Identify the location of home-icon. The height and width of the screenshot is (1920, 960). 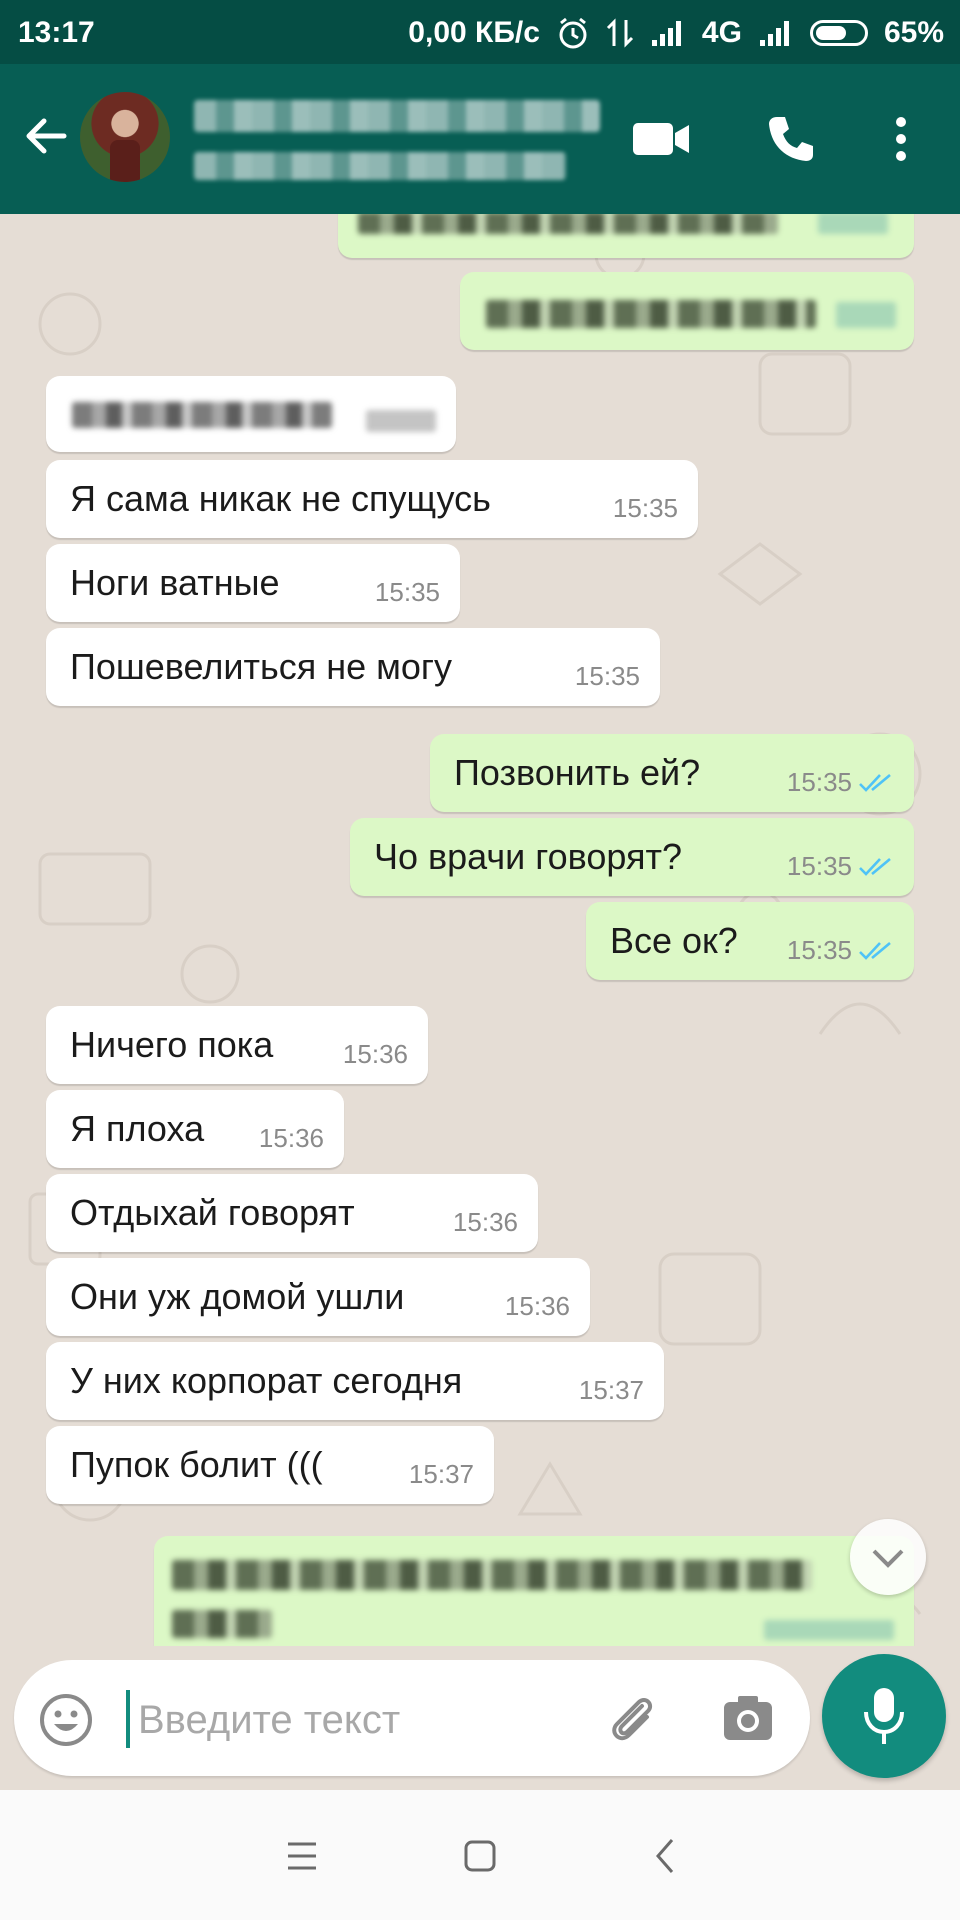
(480, 1856).